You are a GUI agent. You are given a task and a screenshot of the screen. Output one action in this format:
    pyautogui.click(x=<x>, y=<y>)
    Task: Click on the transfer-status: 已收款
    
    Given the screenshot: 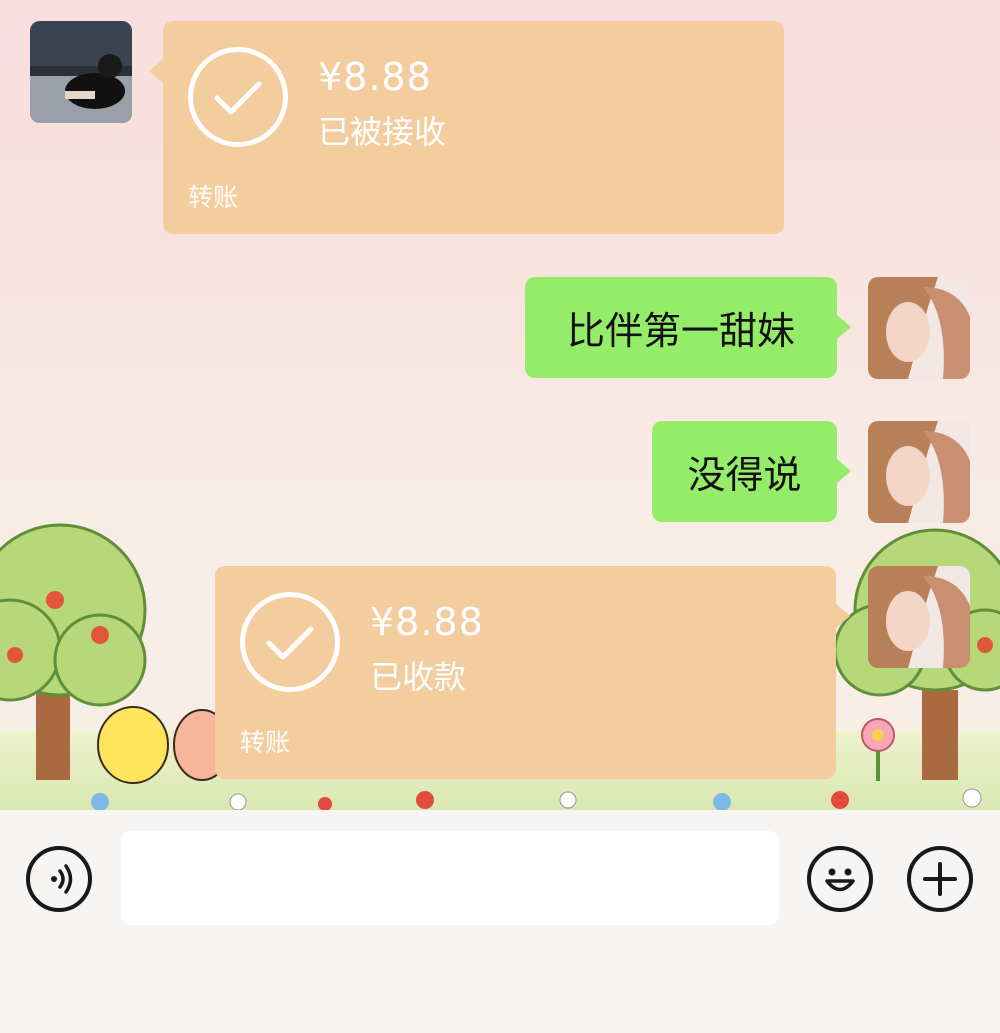 What is the action you would take?
    pyautogui.click(x=418, y=677)
    